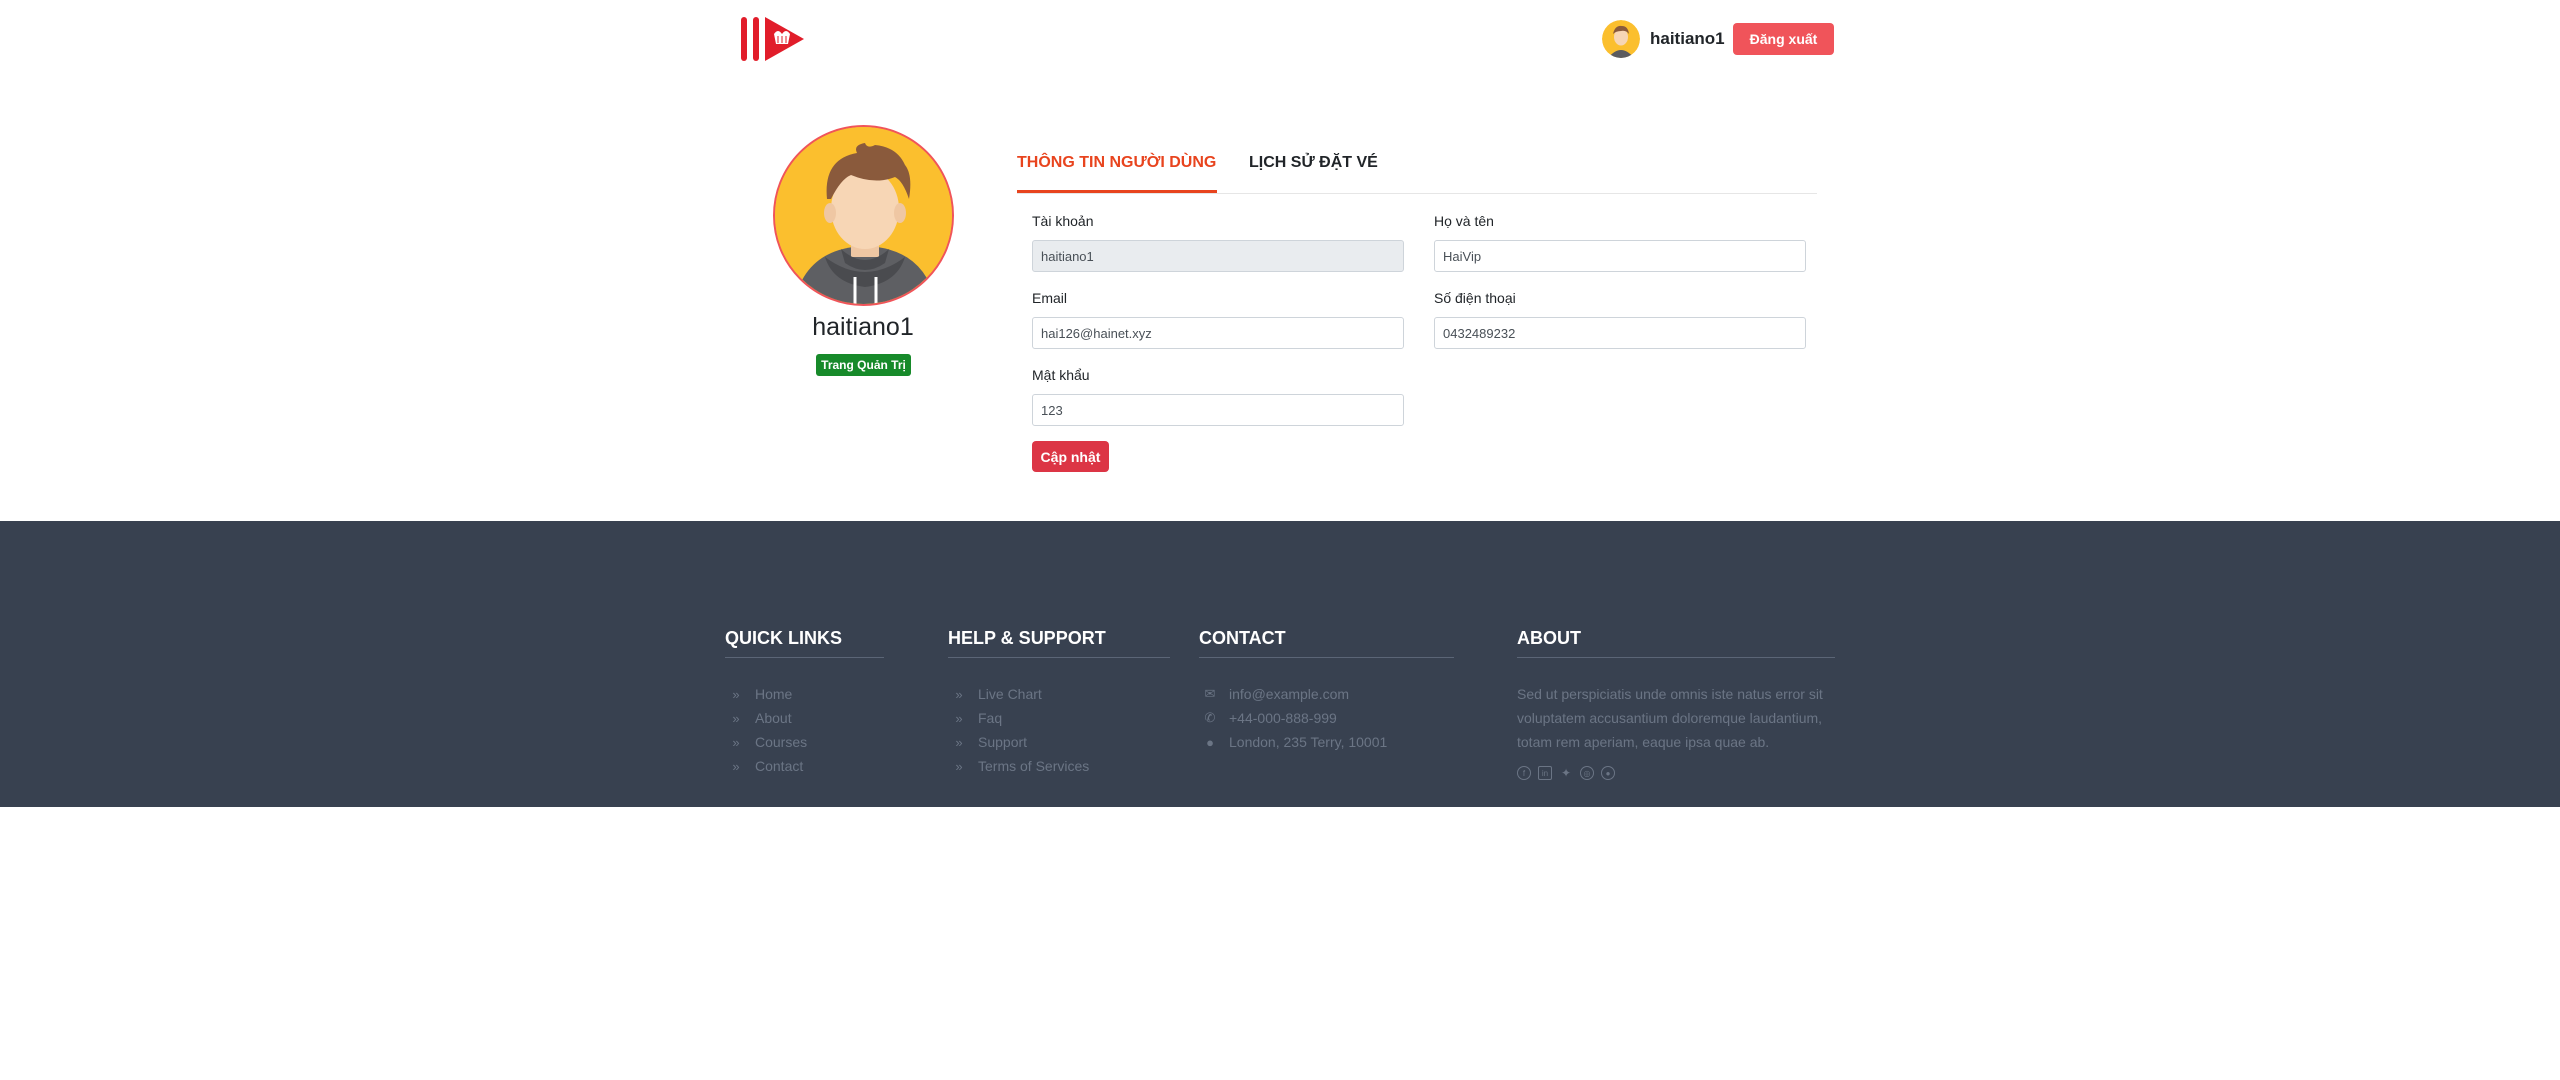  I want to click on linkedin-icon: in, so click(1545, 773).